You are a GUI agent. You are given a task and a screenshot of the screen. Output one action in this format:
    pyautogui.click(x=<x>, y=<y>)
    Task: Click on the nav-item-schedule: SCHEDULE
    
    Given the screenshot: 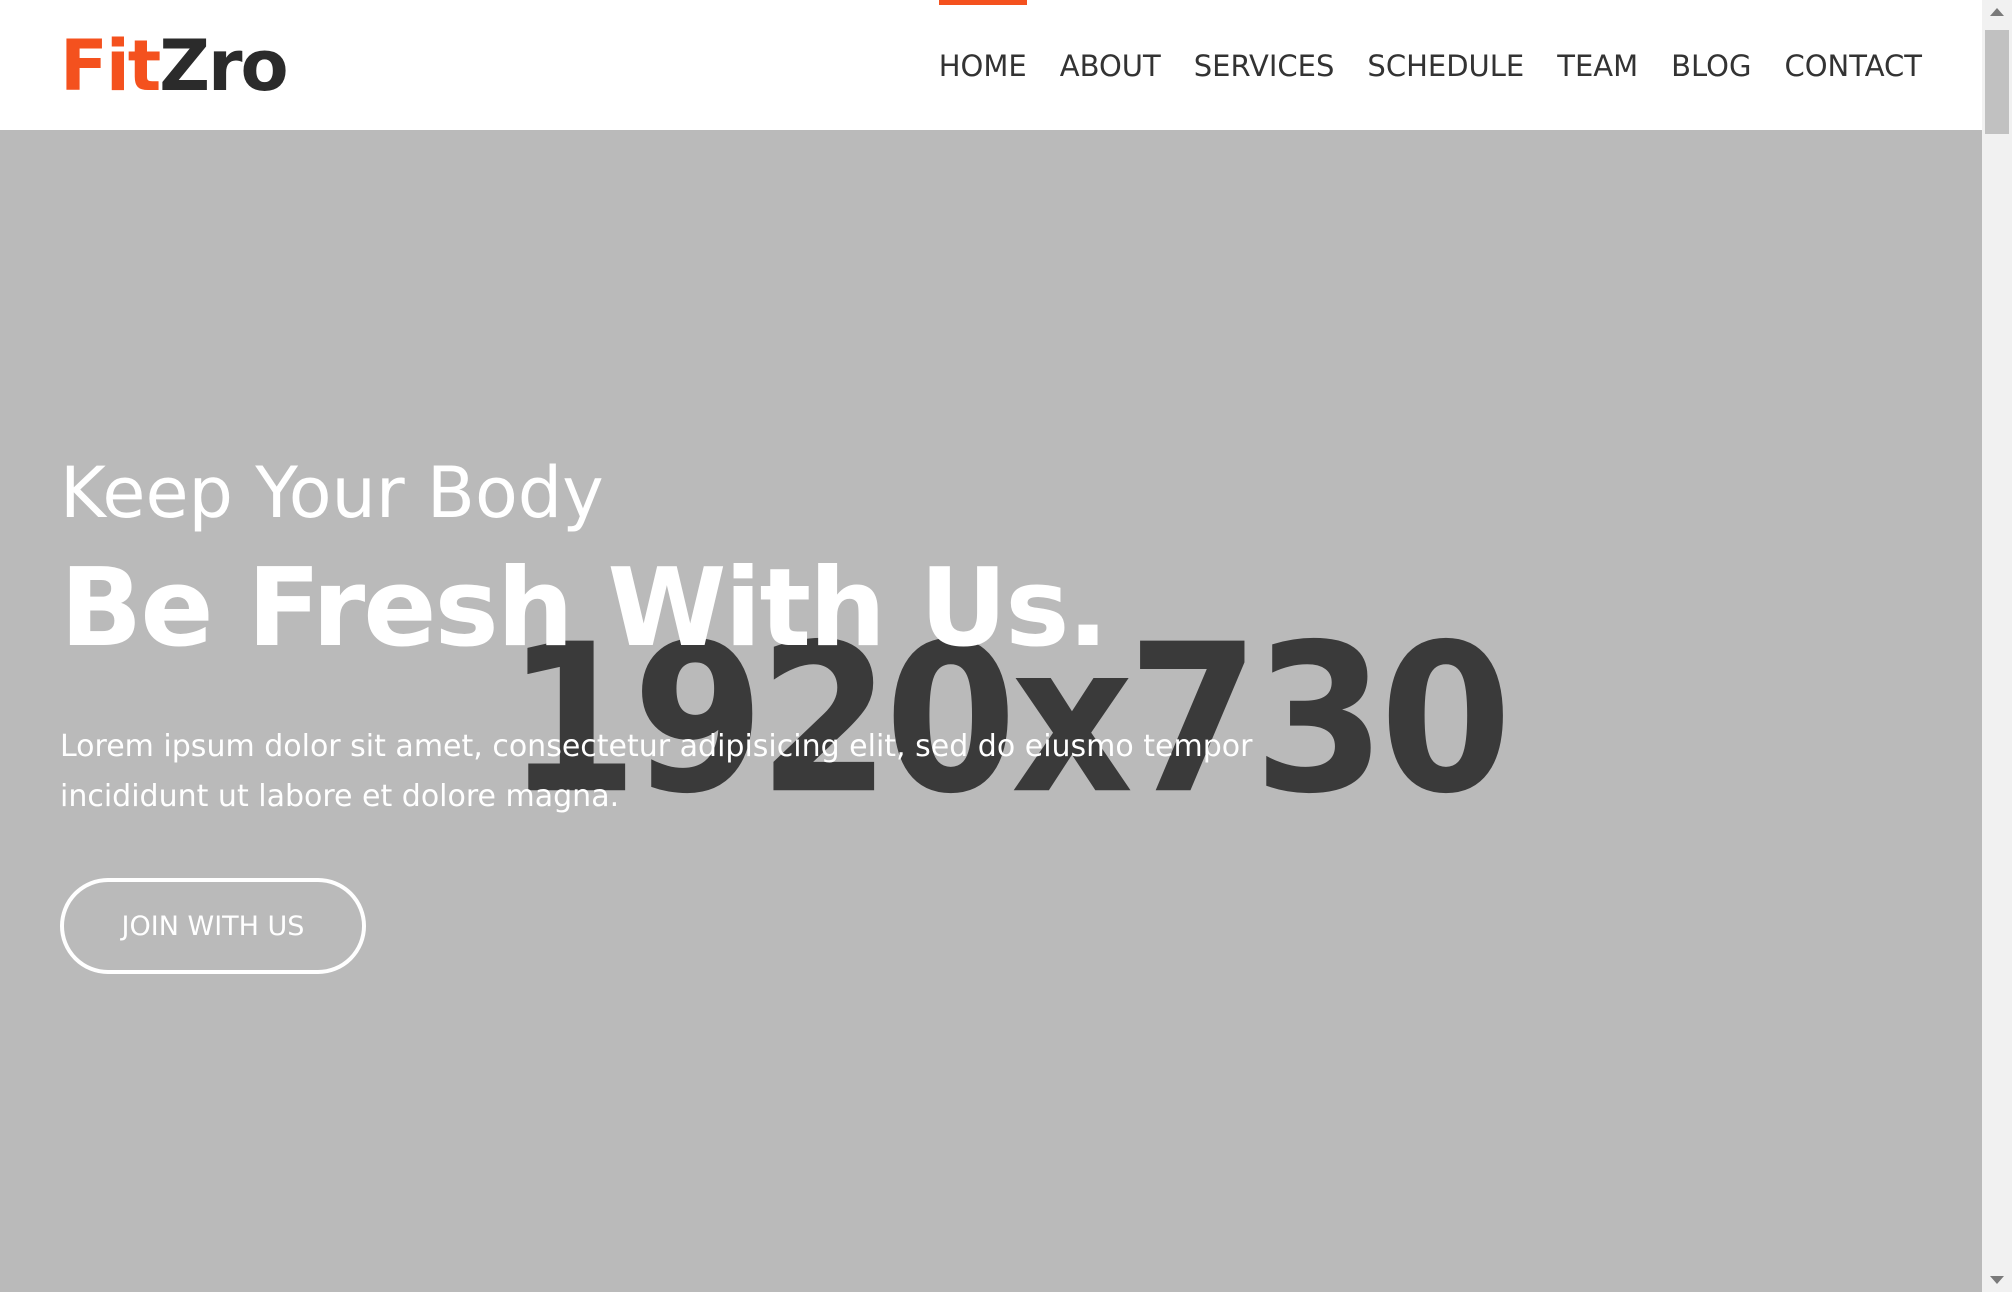 What is the action you would take?
    pyautogui.click(x=1445, y=44)
    